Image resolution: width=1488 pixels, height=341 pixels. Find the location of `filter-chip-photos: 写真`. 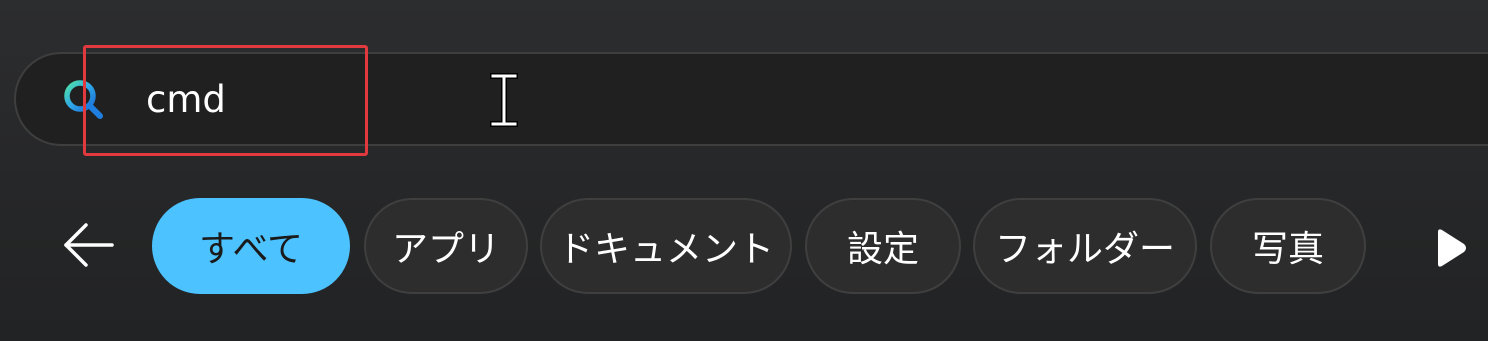

filter-chip-photos: 写真 is located at coordinates (1288, 246).